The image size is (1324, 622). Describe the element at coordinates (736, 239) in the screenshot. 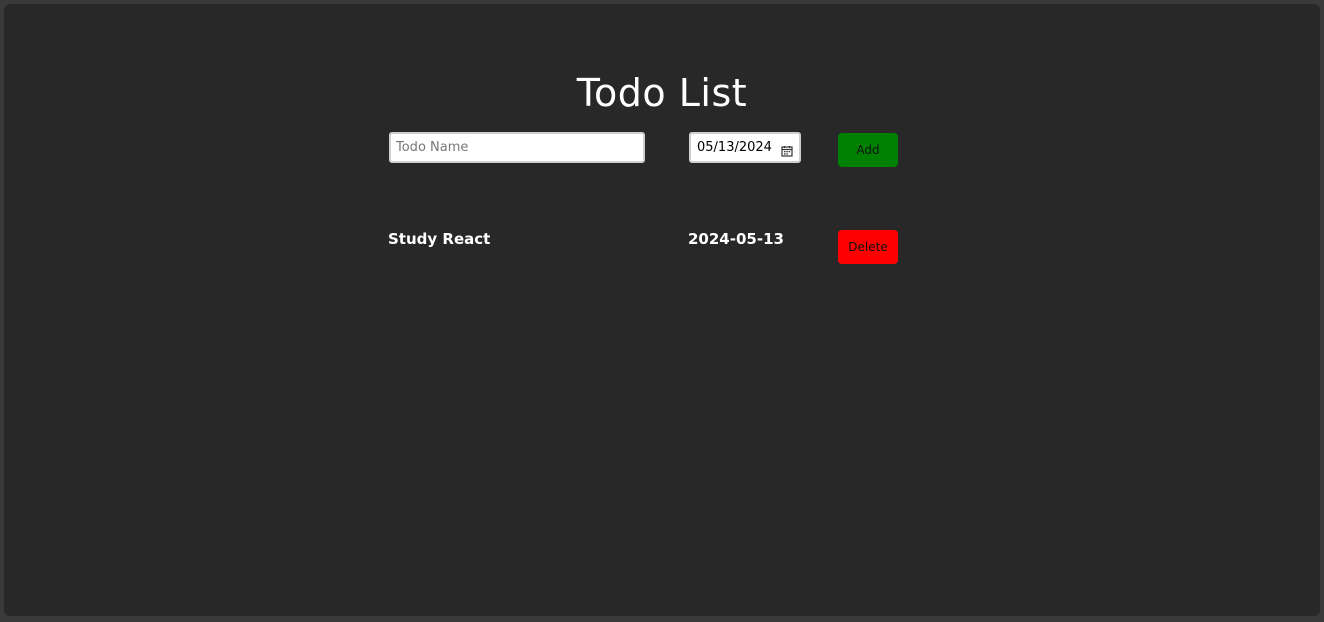

I see `todo-item-date: 2024-05-13` at that location.